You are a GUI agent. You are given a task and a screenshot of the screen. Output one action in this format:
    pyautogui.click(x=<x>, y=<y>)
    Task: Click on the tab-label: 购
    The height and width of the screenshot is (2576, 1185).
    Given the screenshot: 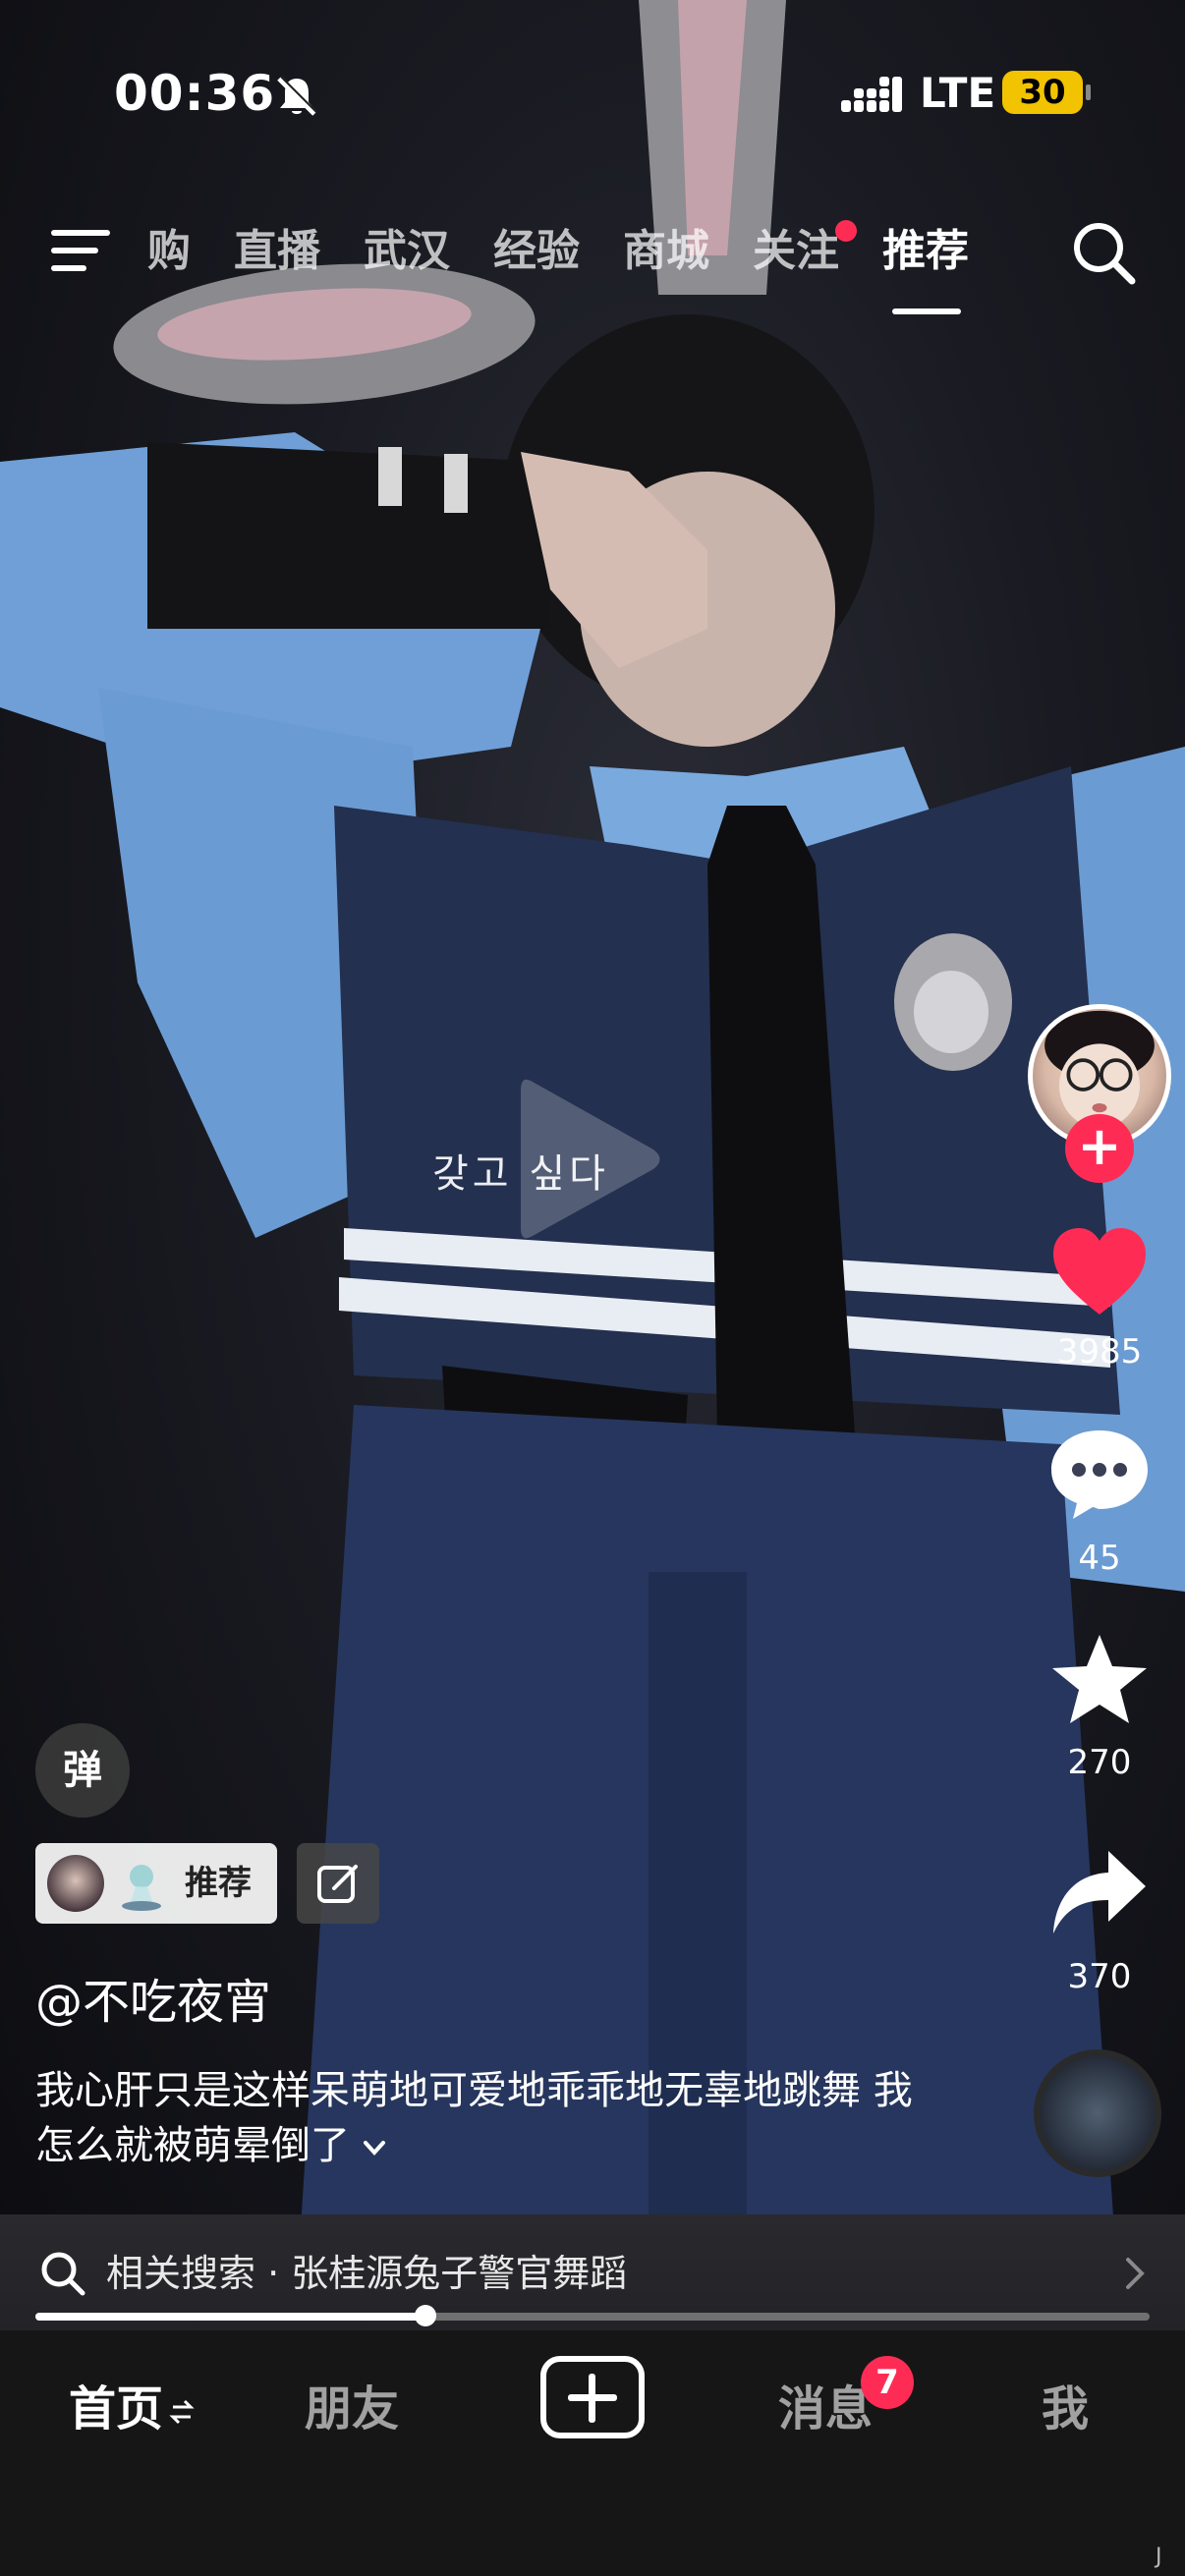 What is the action you would take?
    pyautogui.click(x=169, y=251)
    